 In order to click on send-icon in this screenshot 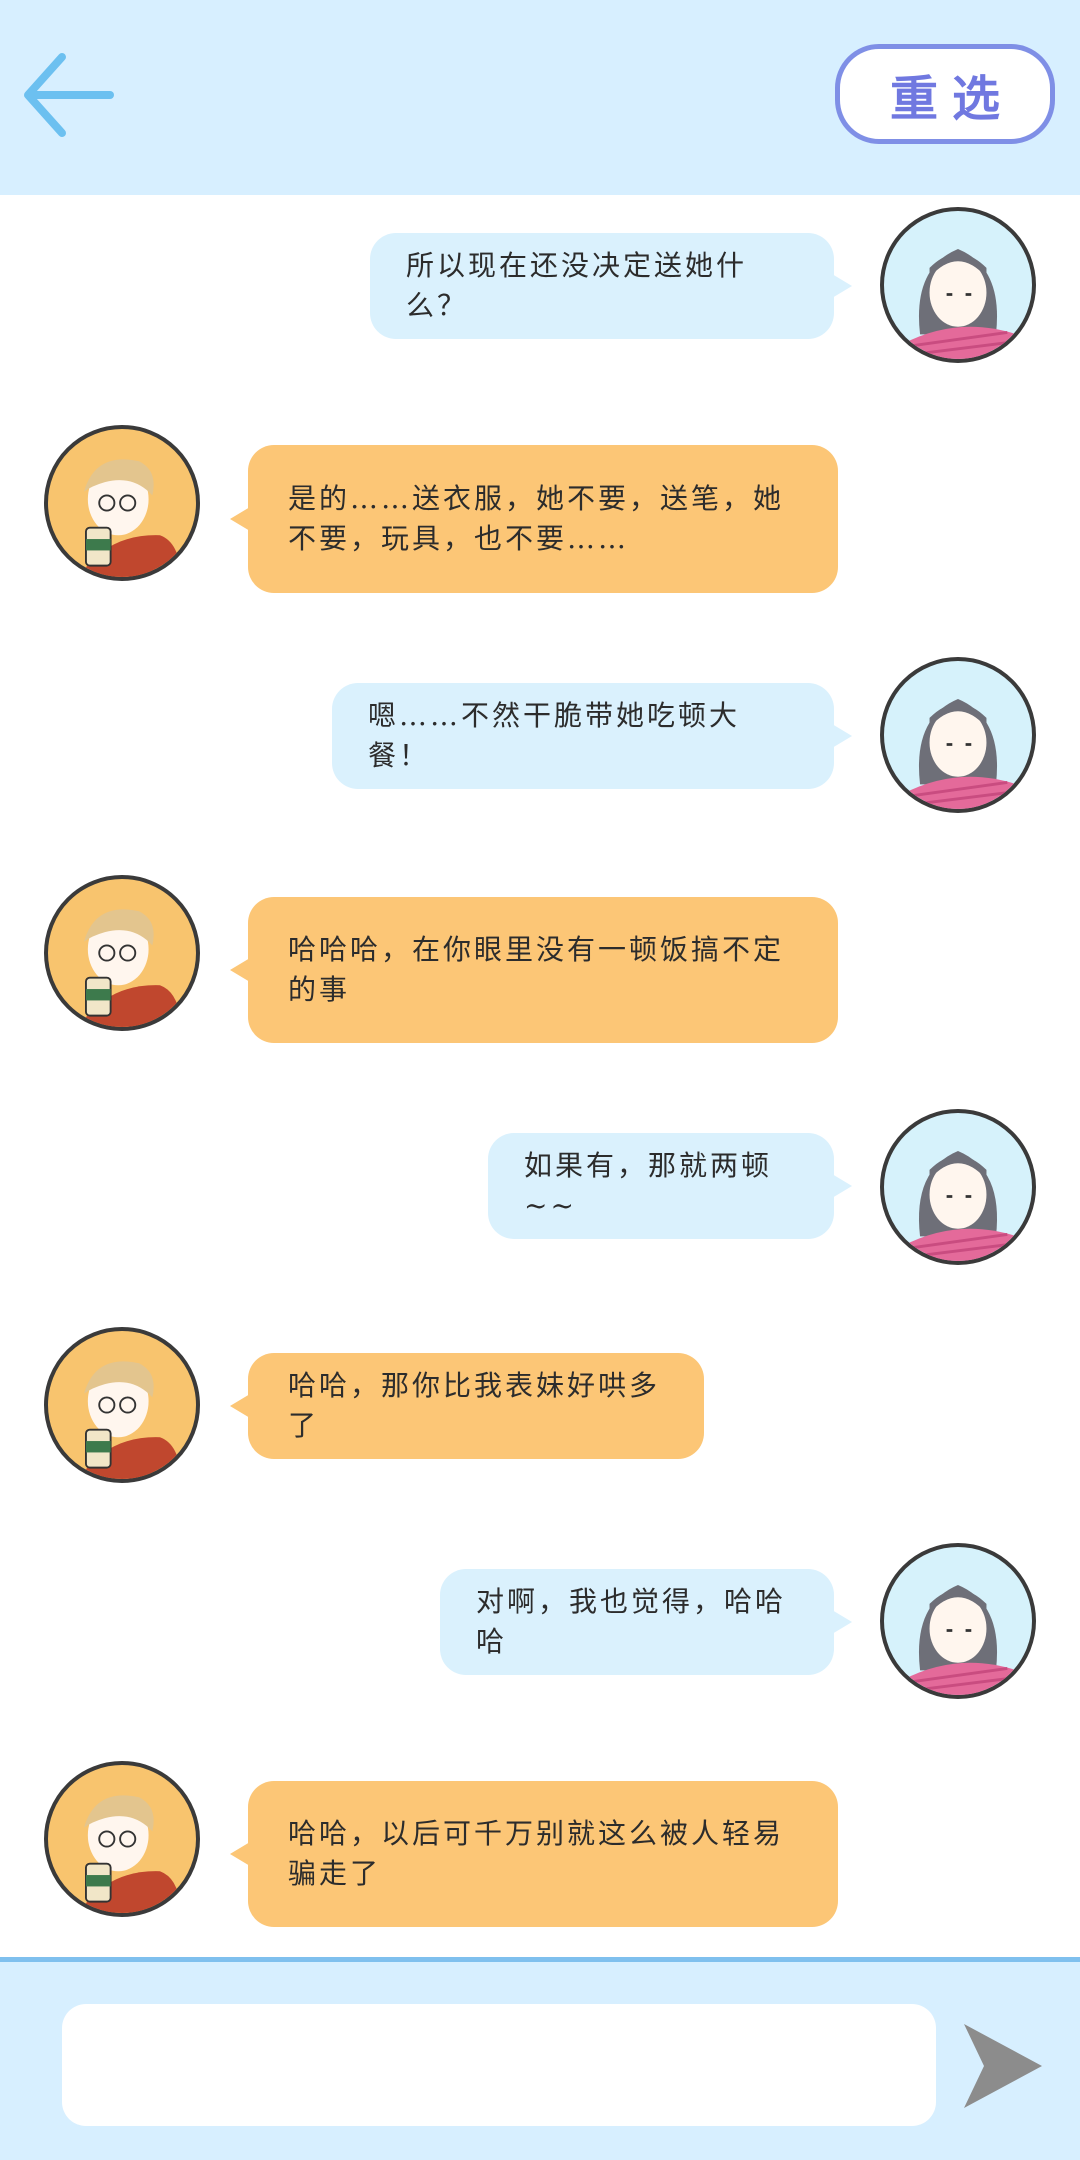, I will do `click(1003, 2066)`.